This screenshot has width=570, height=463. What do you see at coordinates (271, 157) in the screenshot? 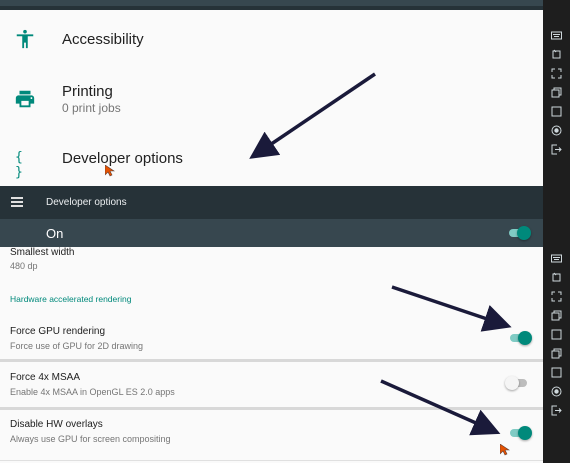
I see `settings-item-developer-options: { } Developer options` at bounding box center [271, 157].